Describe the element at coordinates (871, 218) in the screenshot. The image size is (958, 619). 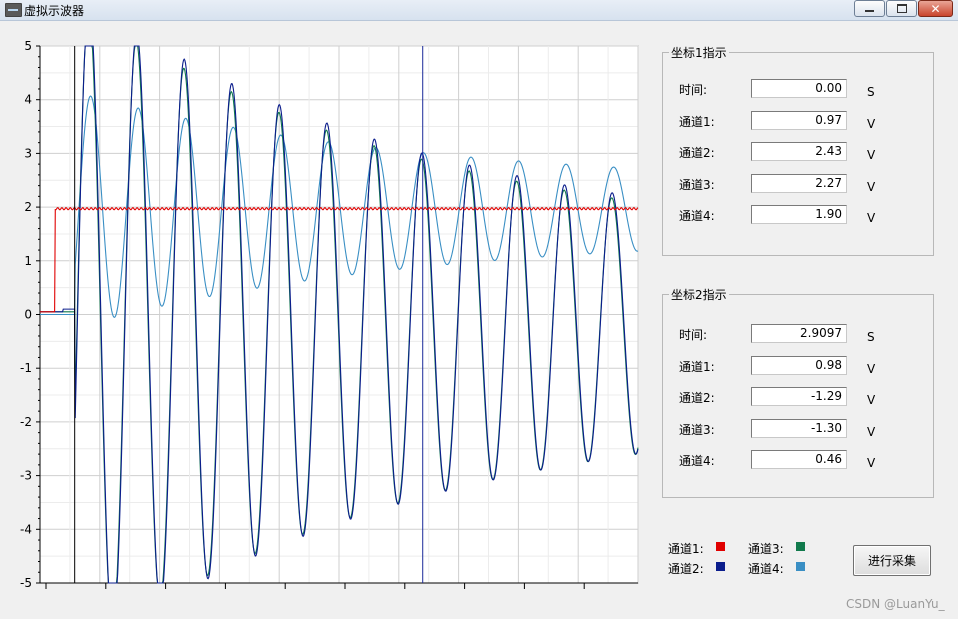
I see `cursor1-ch4-unit: V` at that location.